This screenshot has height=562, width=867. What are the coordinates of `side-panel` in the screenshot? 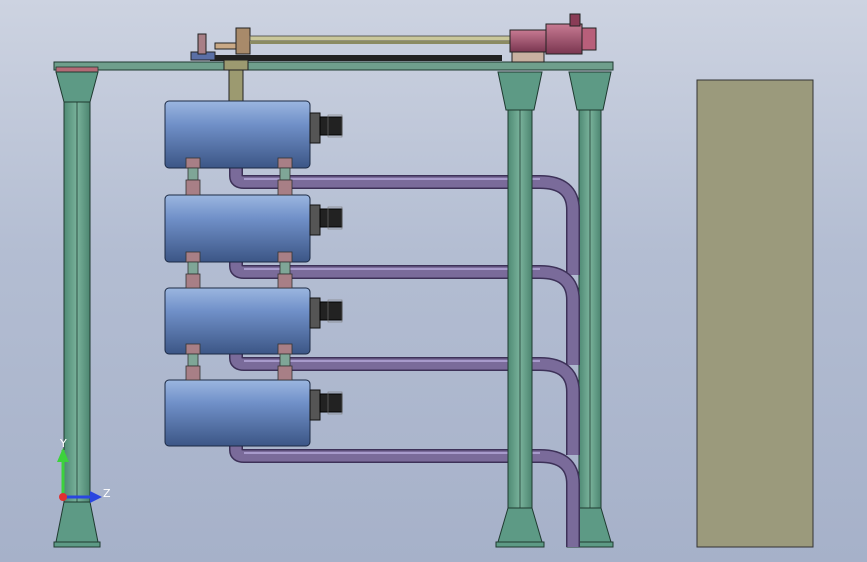 It's located at (755, 313).